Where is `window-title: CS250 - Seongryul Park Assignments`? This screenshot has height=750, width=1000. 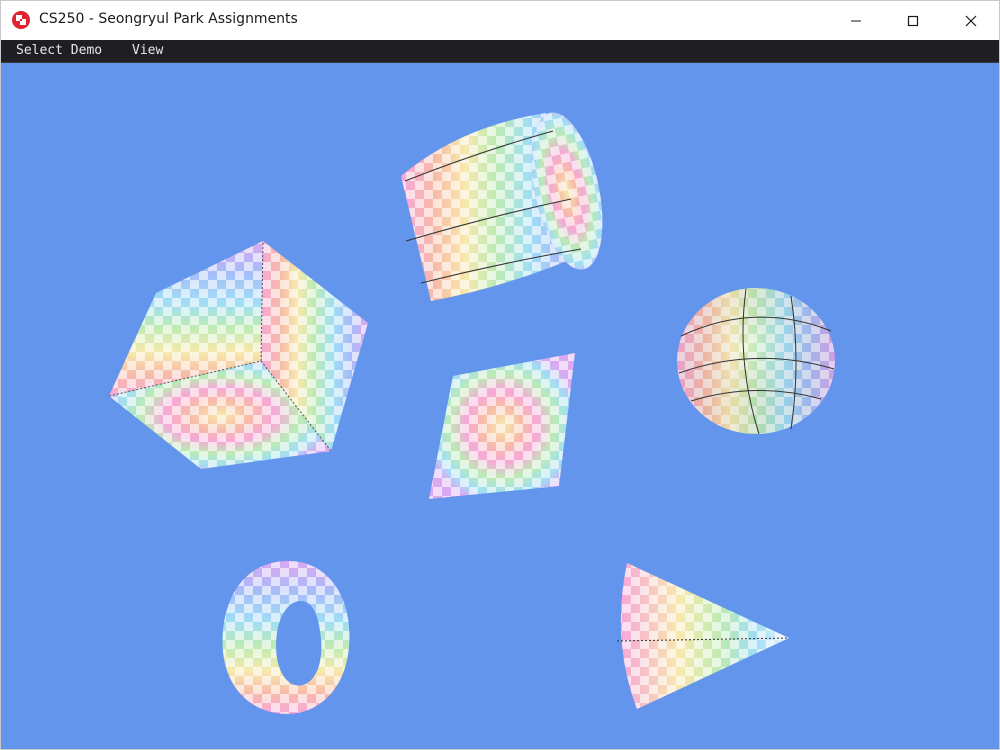
window-title: CS250 - Seongryul Park Assignments is located at coordinates (168, 19).